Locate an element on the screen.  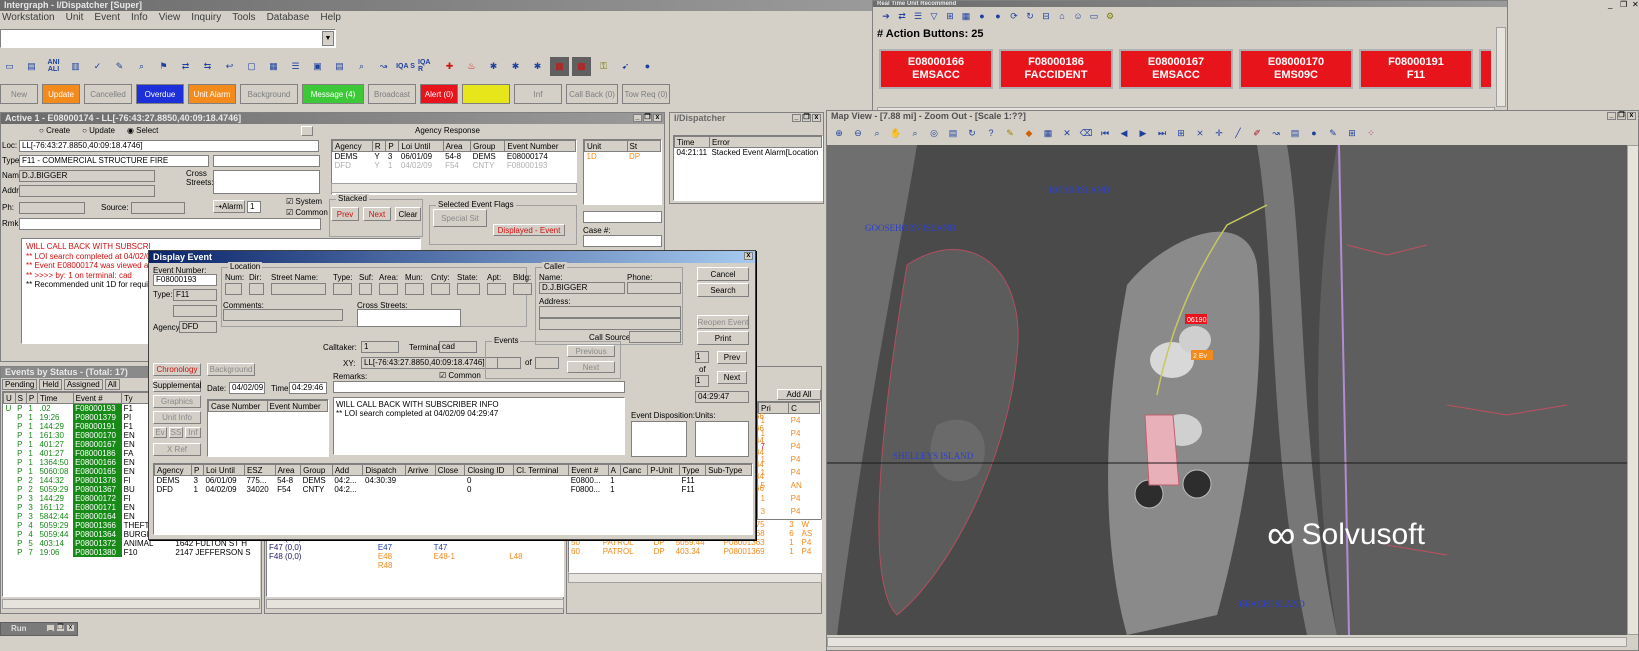
events-scrollbar is located at coordinates (131, 604).